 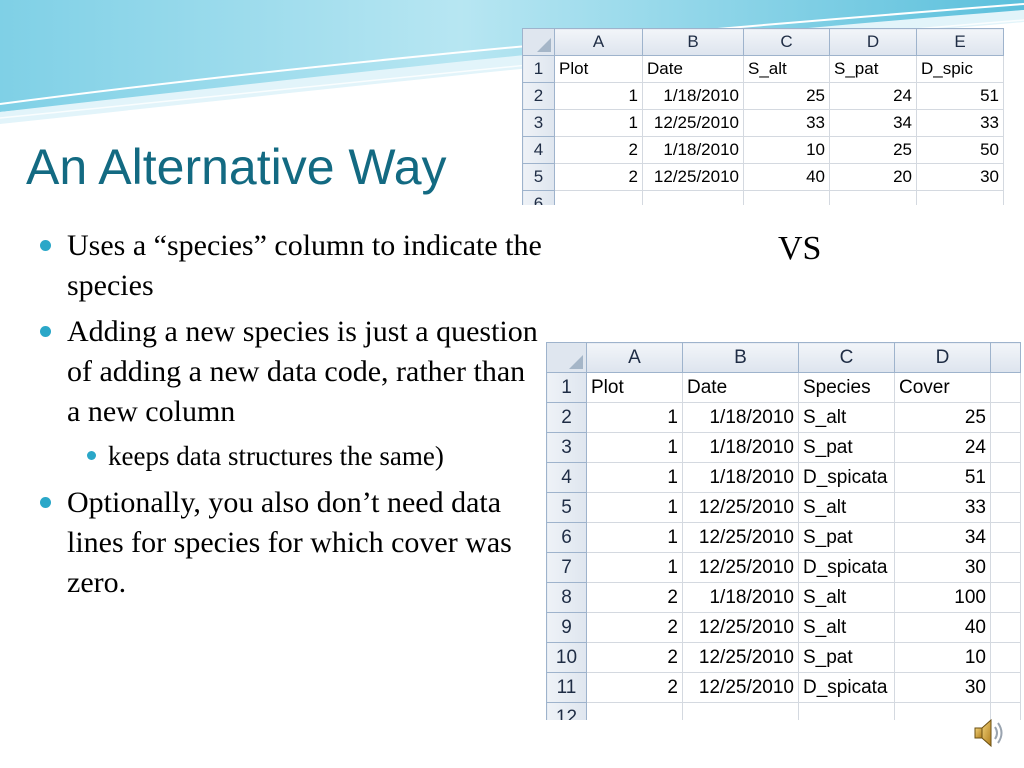 I want to click on table-cell: Species, so click(x=846, y=387).